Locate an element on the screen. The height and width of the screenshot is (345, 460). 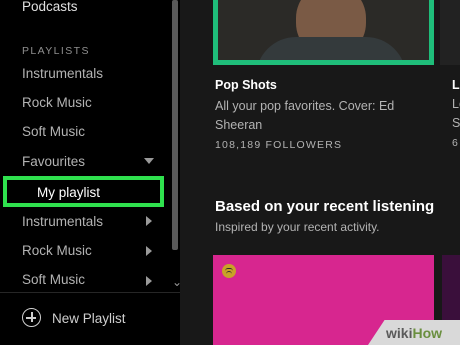
my-playlist-label: My playlist is located at coordinates (69, 192).